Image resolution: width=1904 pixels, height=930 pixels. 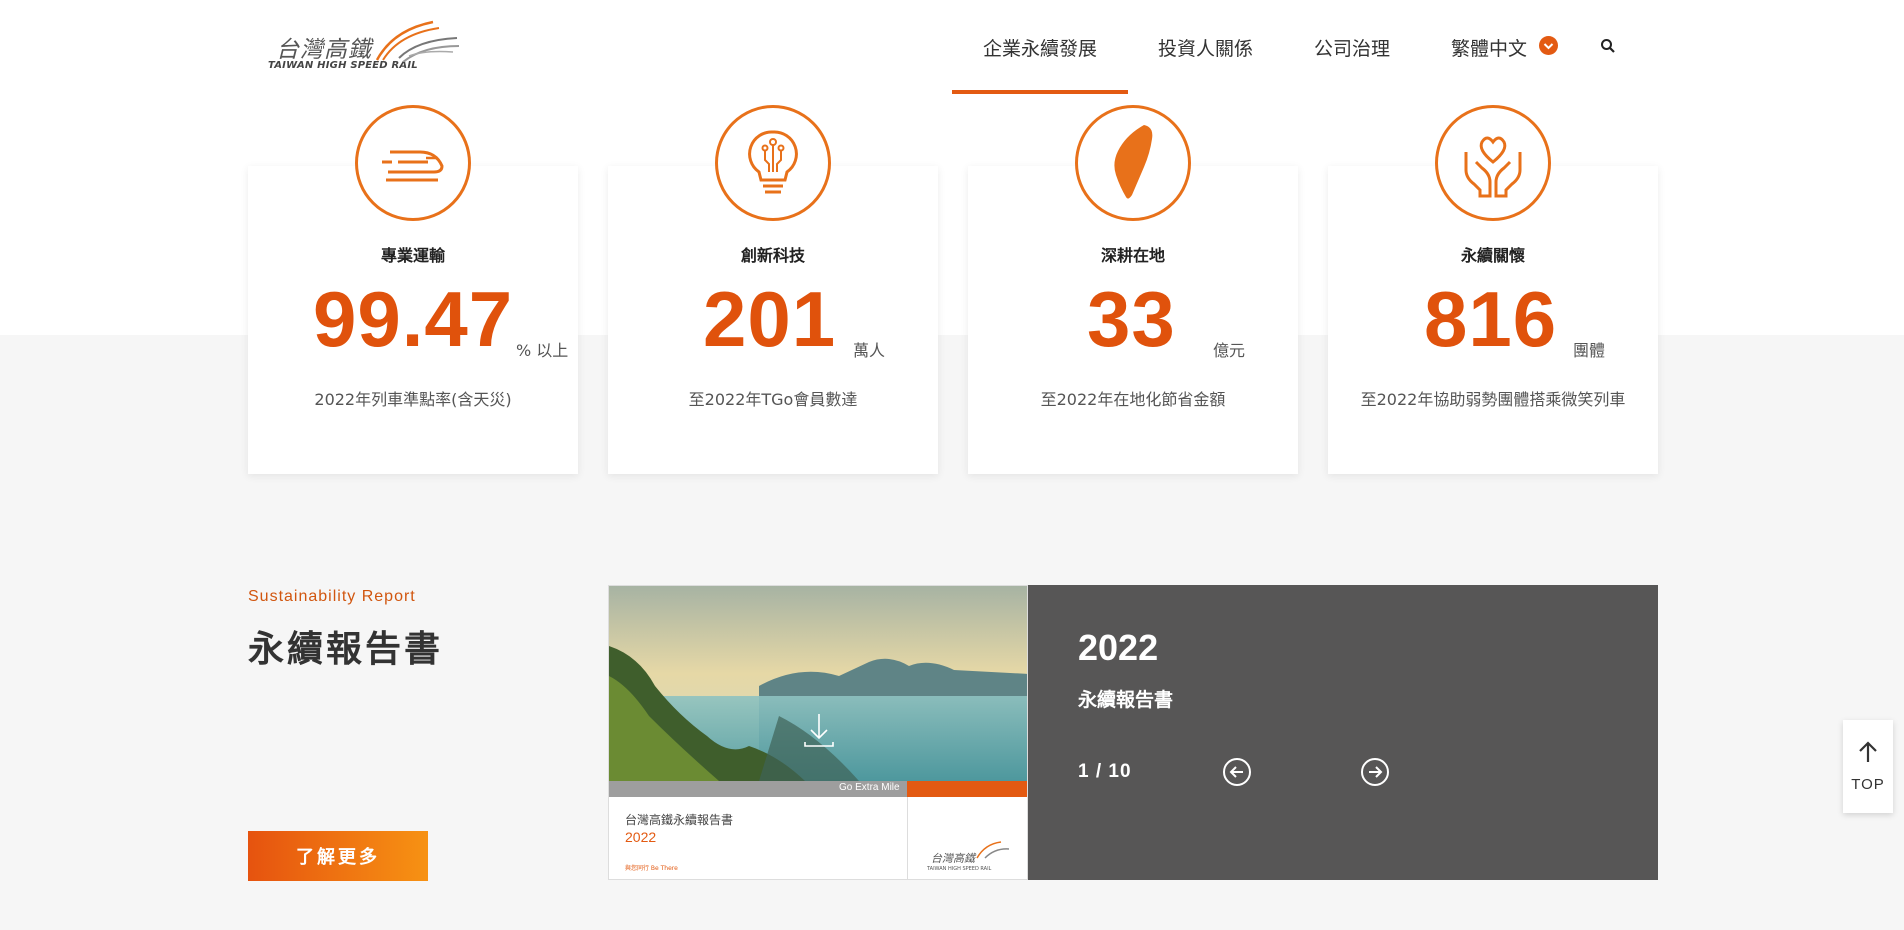 What do you see at coordinates (1548, 45) in the screenshot?
I see `chevron-down-icon` at bounding box center [1548, 45].